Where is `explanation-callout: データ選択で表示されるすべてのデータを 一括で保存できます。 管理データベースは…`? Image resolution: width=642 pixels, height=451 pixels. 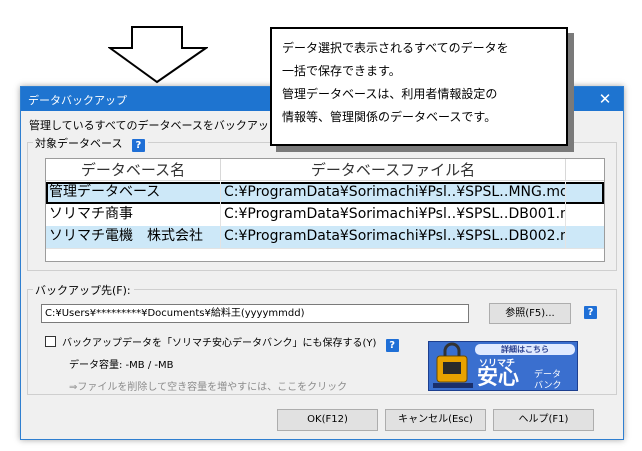 explanation-callout: データ選択で表示されるすべてのデータを 一括で保存できます。 管理データベースは… is located at coordinates (419, 86).